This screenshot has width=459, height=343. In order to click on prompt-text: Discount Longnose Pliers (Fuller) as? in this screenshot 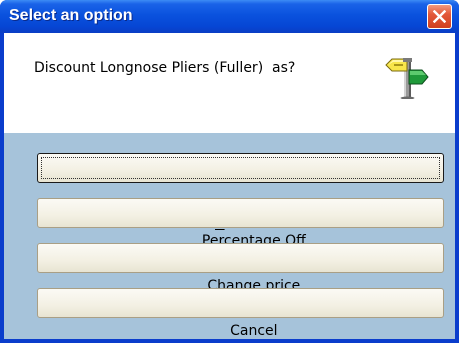, I will do `click(165, 68)`.